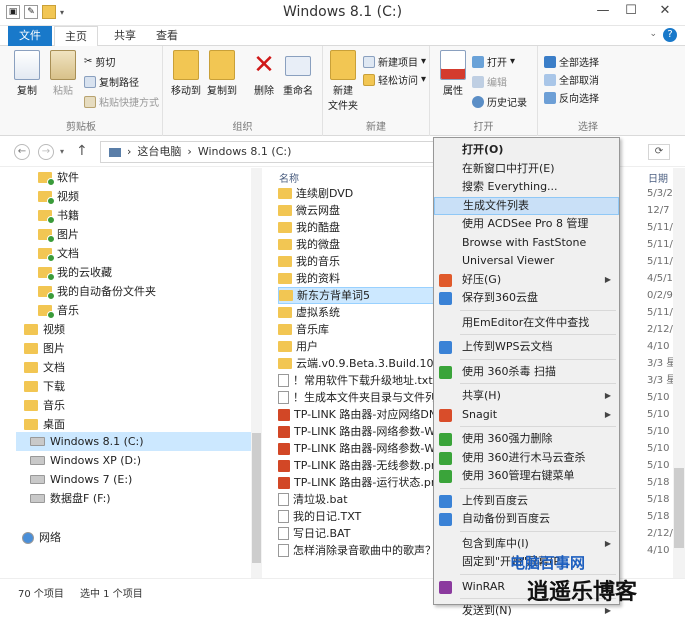 Image resolution: width=685 pixels, height=620 pixels. Describe the element at coordinates (653, 34) in the screenshot. I see `ribbon-expand-icon: ⌄` at that location.